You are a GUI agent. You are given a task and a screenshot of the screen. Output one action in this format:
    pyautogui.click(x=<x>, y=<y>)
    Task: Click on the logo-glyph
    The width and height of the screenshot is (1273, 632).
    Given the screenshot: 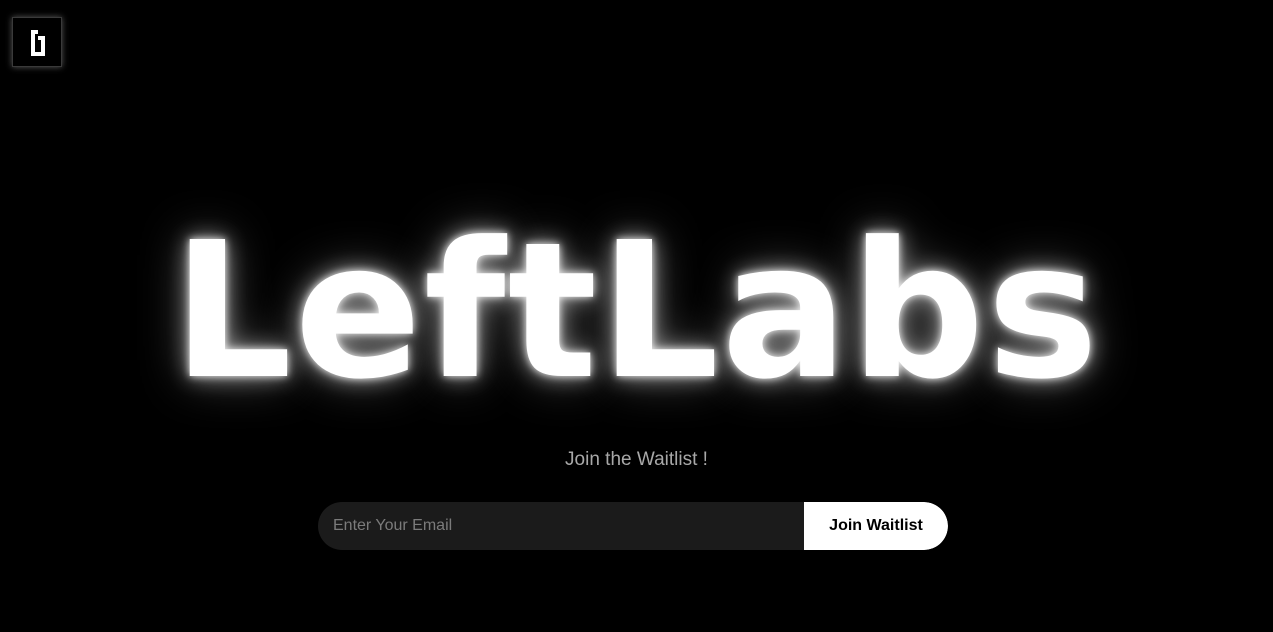 What is the action you would take?
    pyautogui.click(x=38, y=43)
    